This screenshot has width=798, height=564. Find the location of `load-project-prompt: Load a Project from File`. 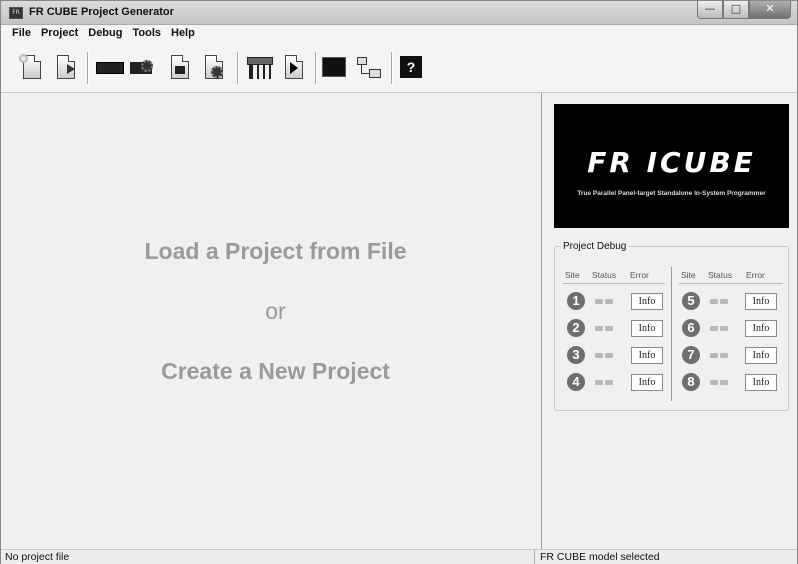

load-project-prompt: Load a Project from File is located at coordinates (275, 251).